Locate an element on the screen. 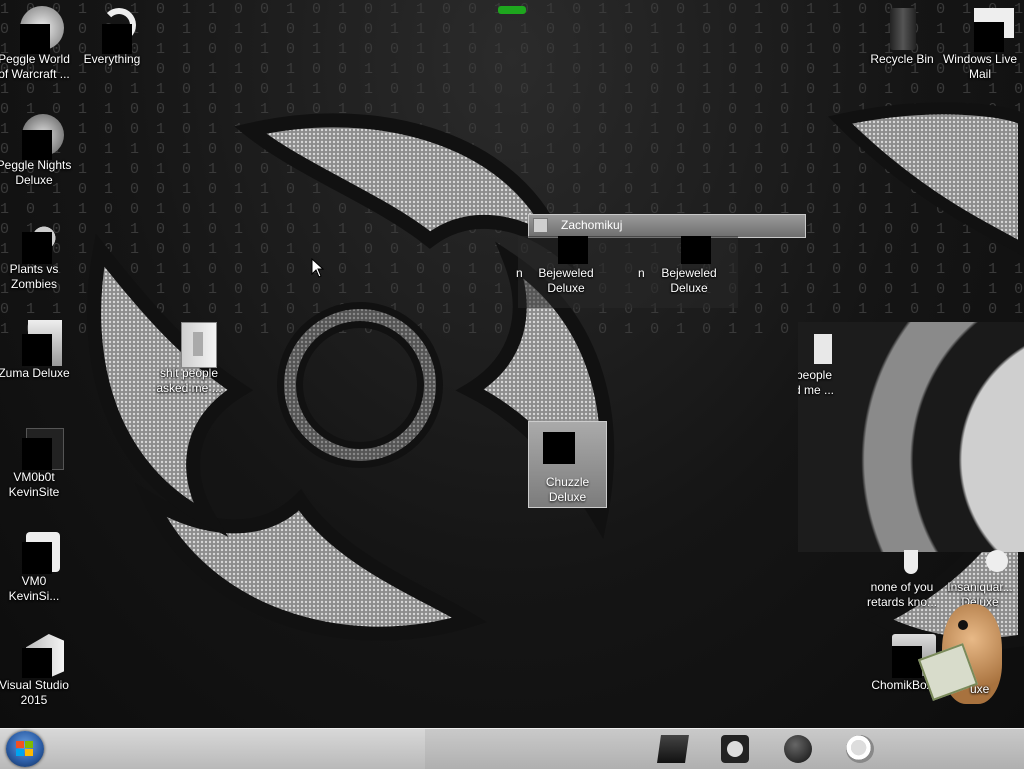 The height and width of the screenshot is (769, 1024). taskbar-firefox-button is located at coordinates (860, 749).